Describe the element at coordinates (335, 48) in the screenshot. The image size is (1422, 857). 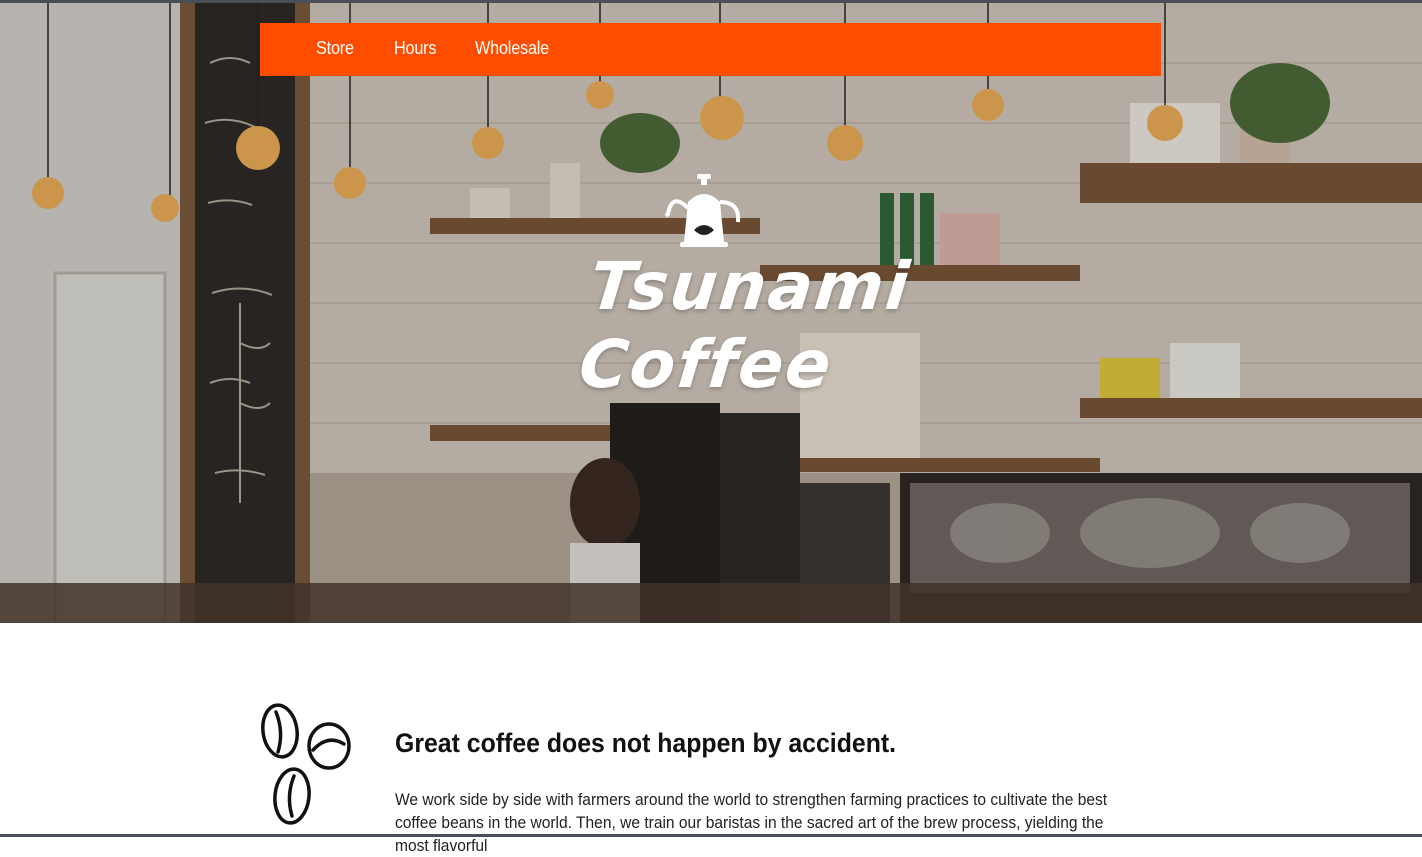
I see `nav-link-store: Store` at that location.